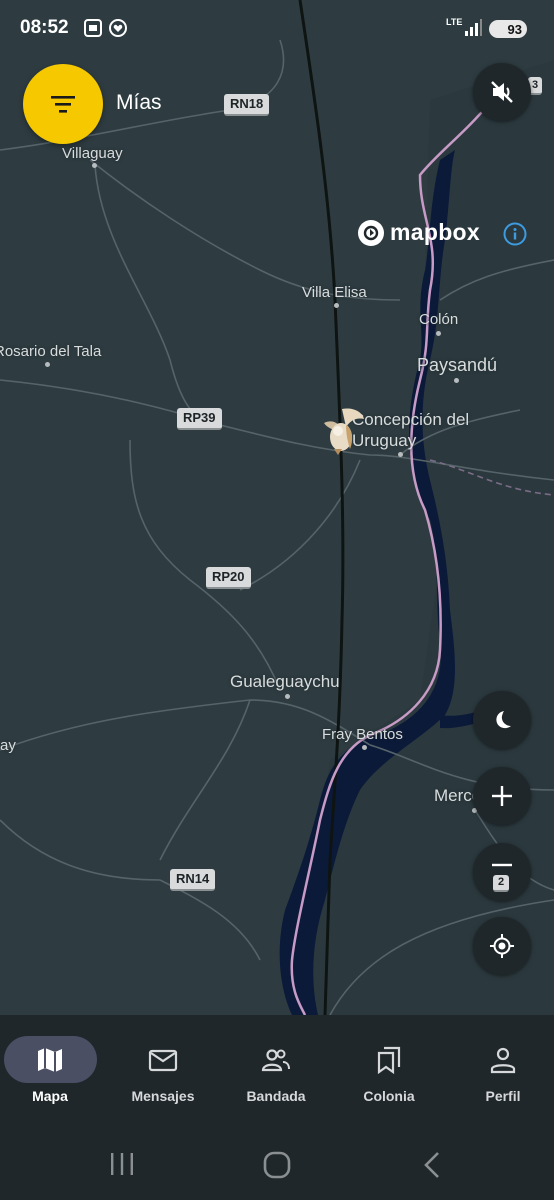 Image resolution: width=554 pixels, height=1200 pixels. I want to click on person-icon, so click(503, 1060).